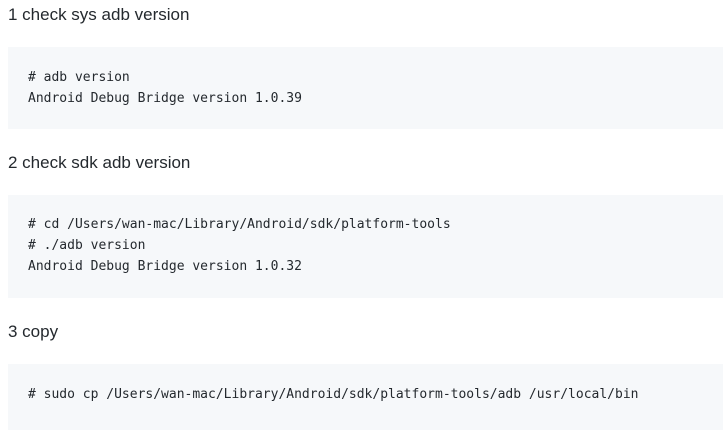  Describe the element at coordinates (99, 162) in the screenshot. I see `section-heading-check-sdk-adb: 2 check sdk adb version` at that location.